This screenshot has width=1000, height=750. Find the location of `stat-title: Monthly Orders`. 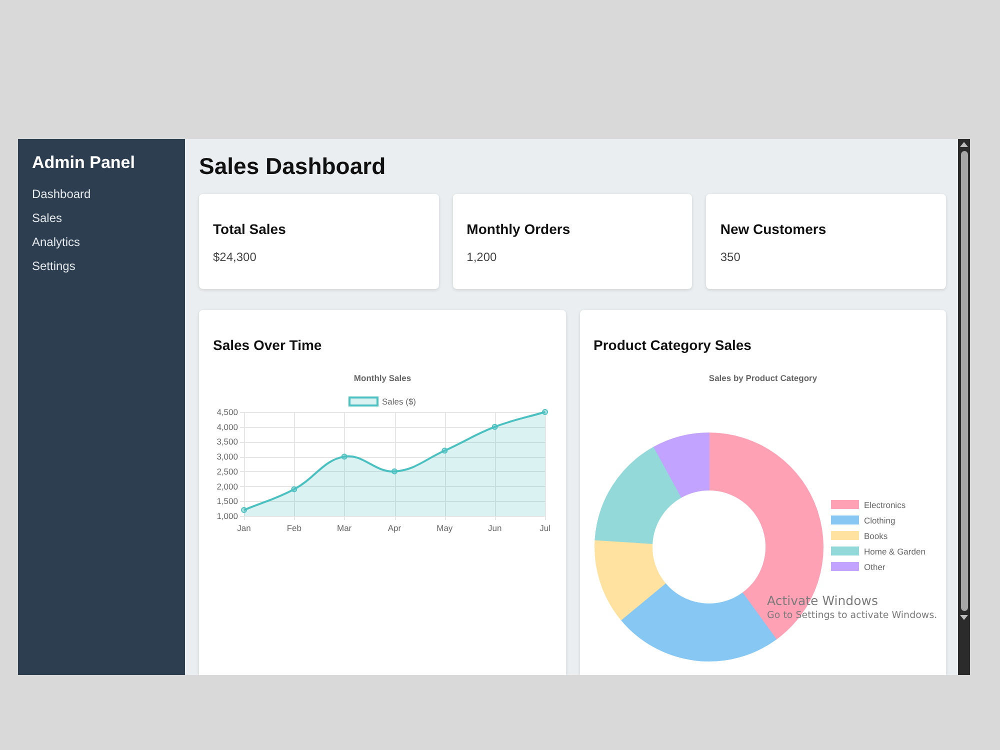

stat-title: Monthly Orders is located at coordinates (518, 229).